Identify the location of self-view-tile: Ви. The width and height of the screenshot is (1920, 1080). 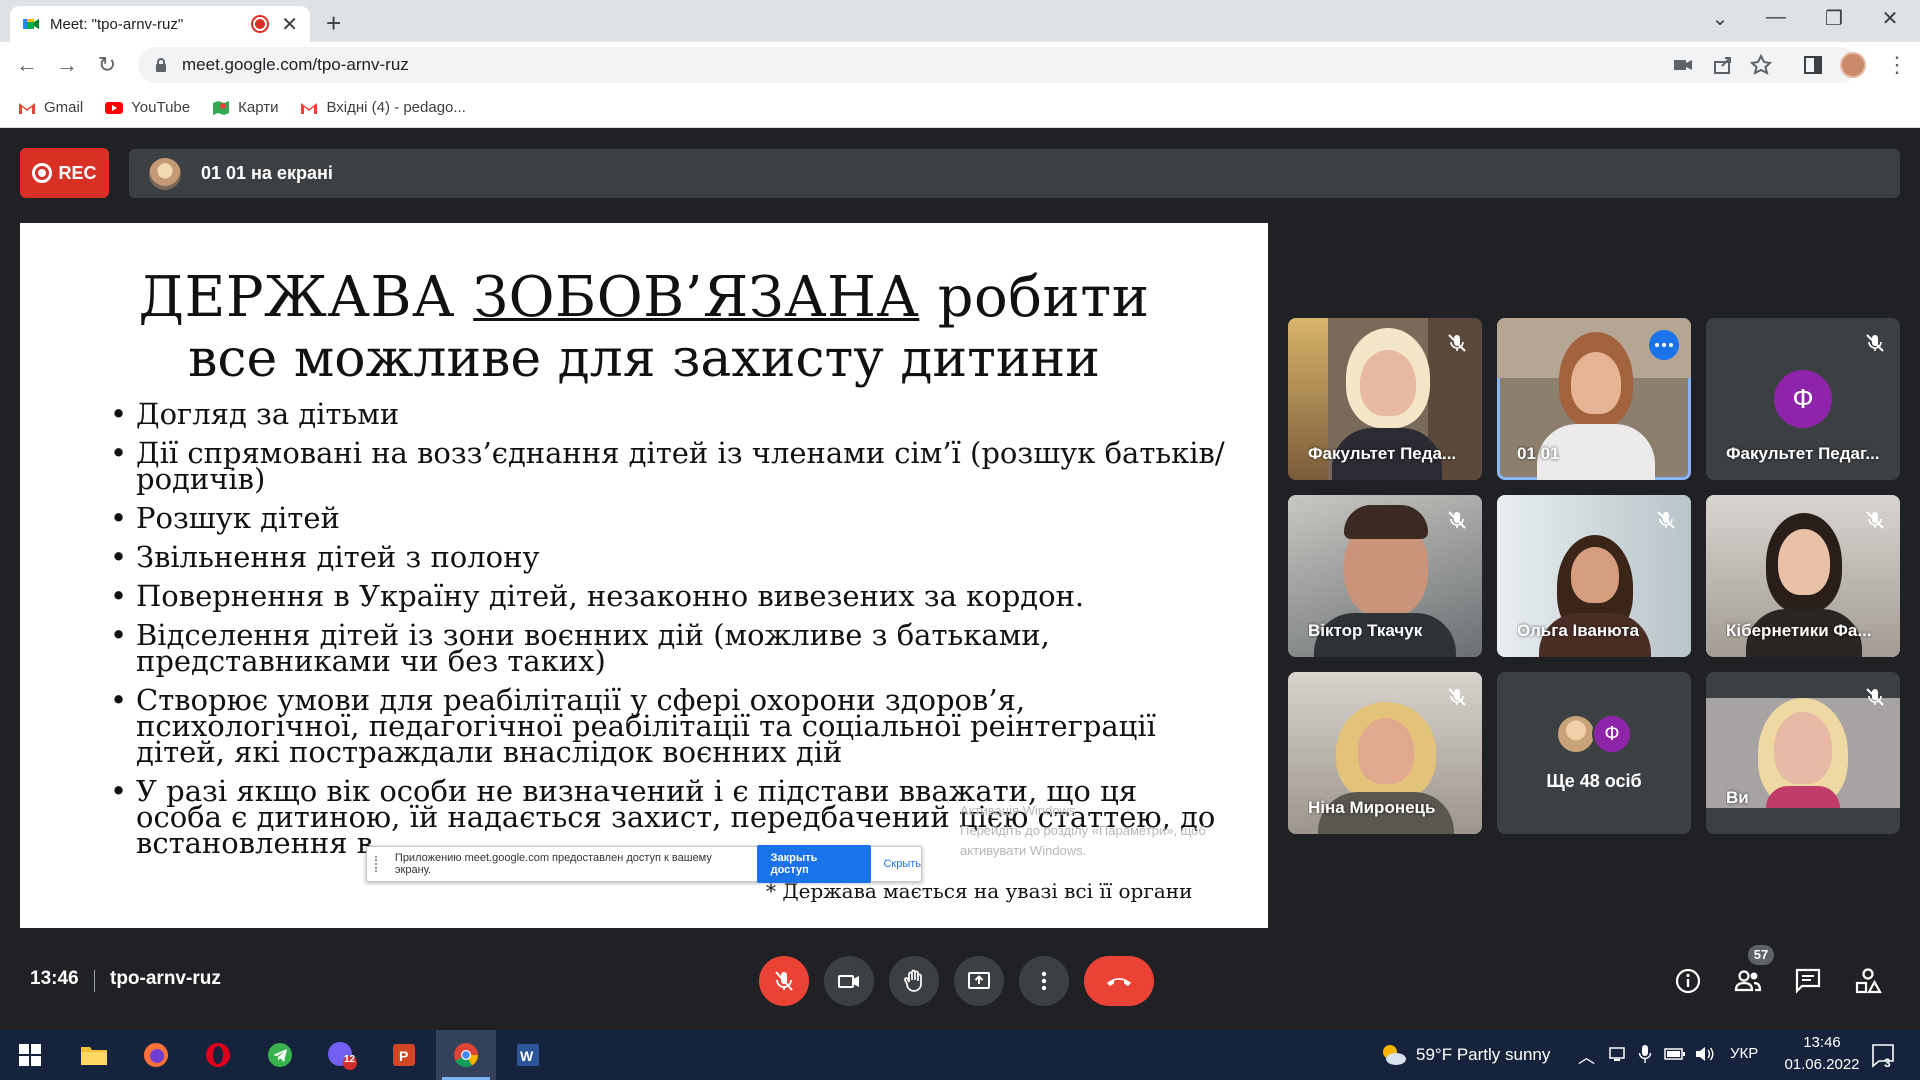
(1803, 753).